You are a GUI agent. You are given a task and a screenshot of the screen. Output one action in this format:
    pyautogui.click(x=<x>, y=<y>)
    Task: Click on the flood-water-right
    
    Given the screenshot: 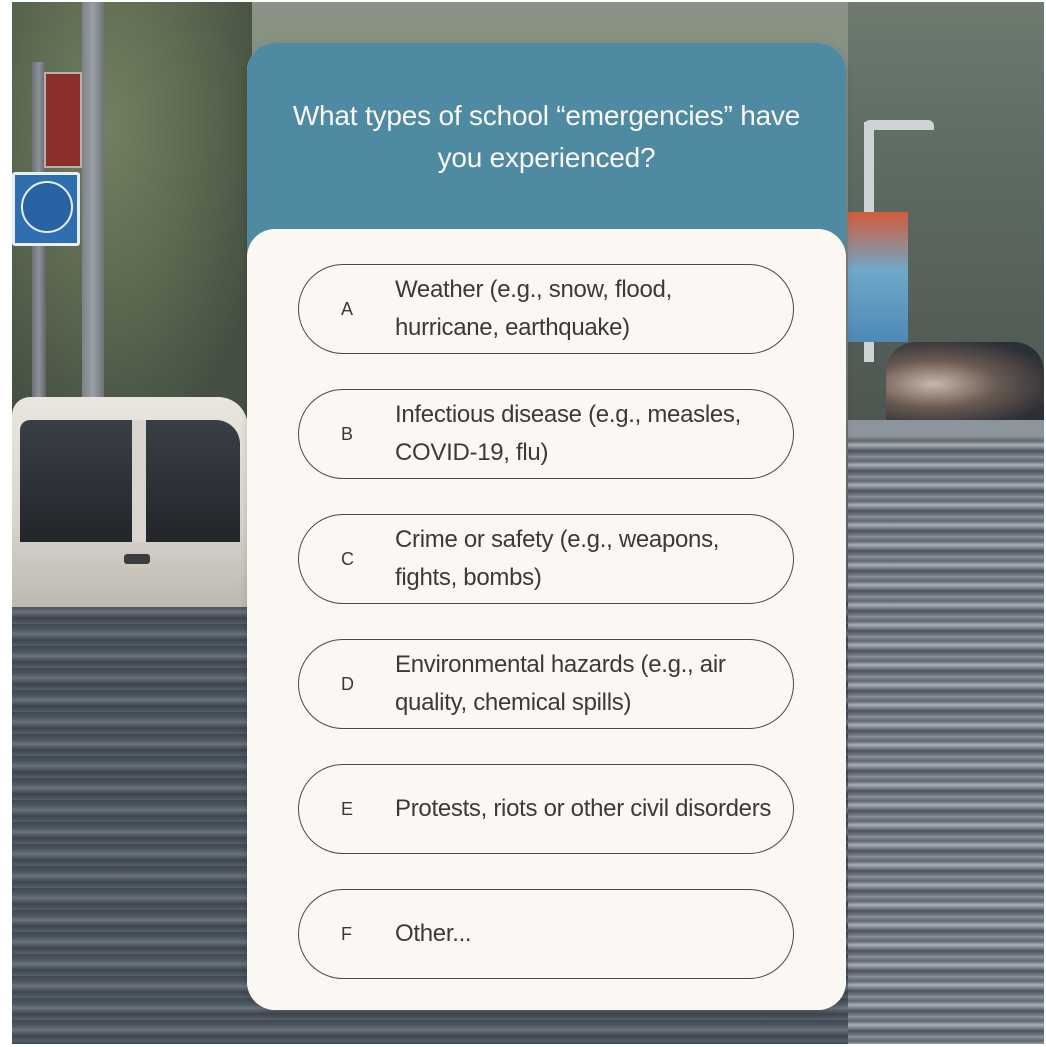 What is the action you would take?
    pyautogui.click(x=946, y=740)
    